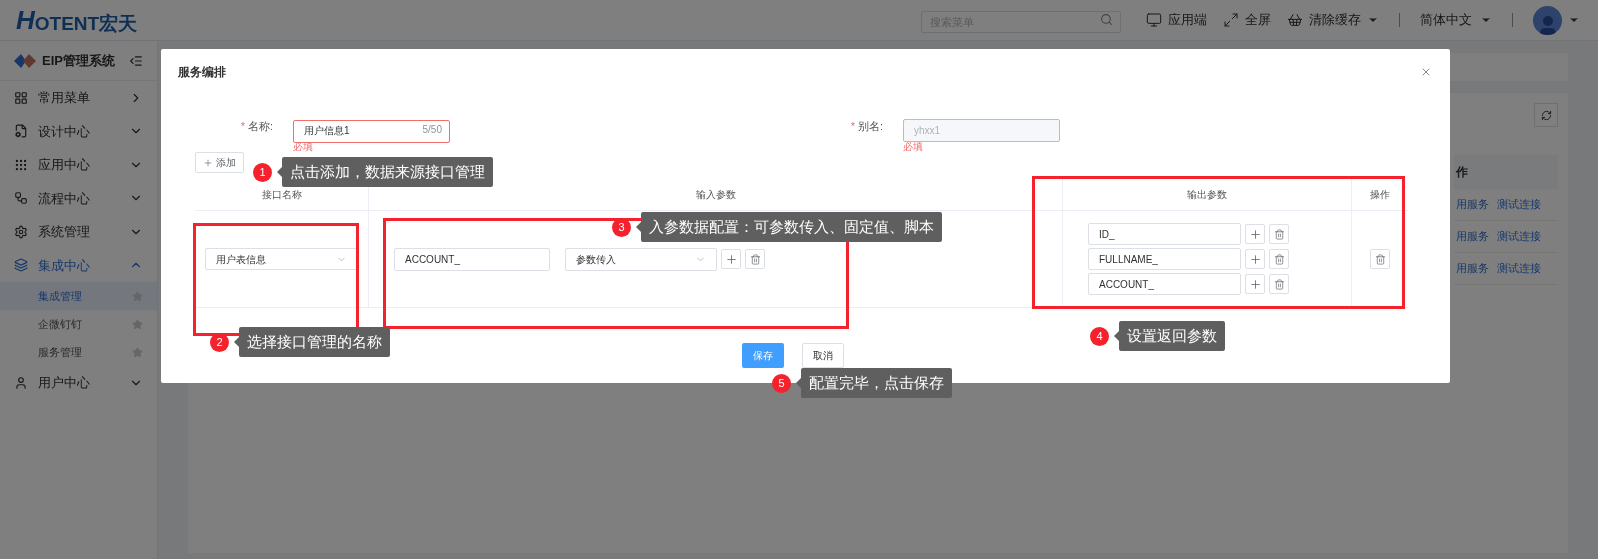  I want to click on refresh-icon, so click(1546, 115).